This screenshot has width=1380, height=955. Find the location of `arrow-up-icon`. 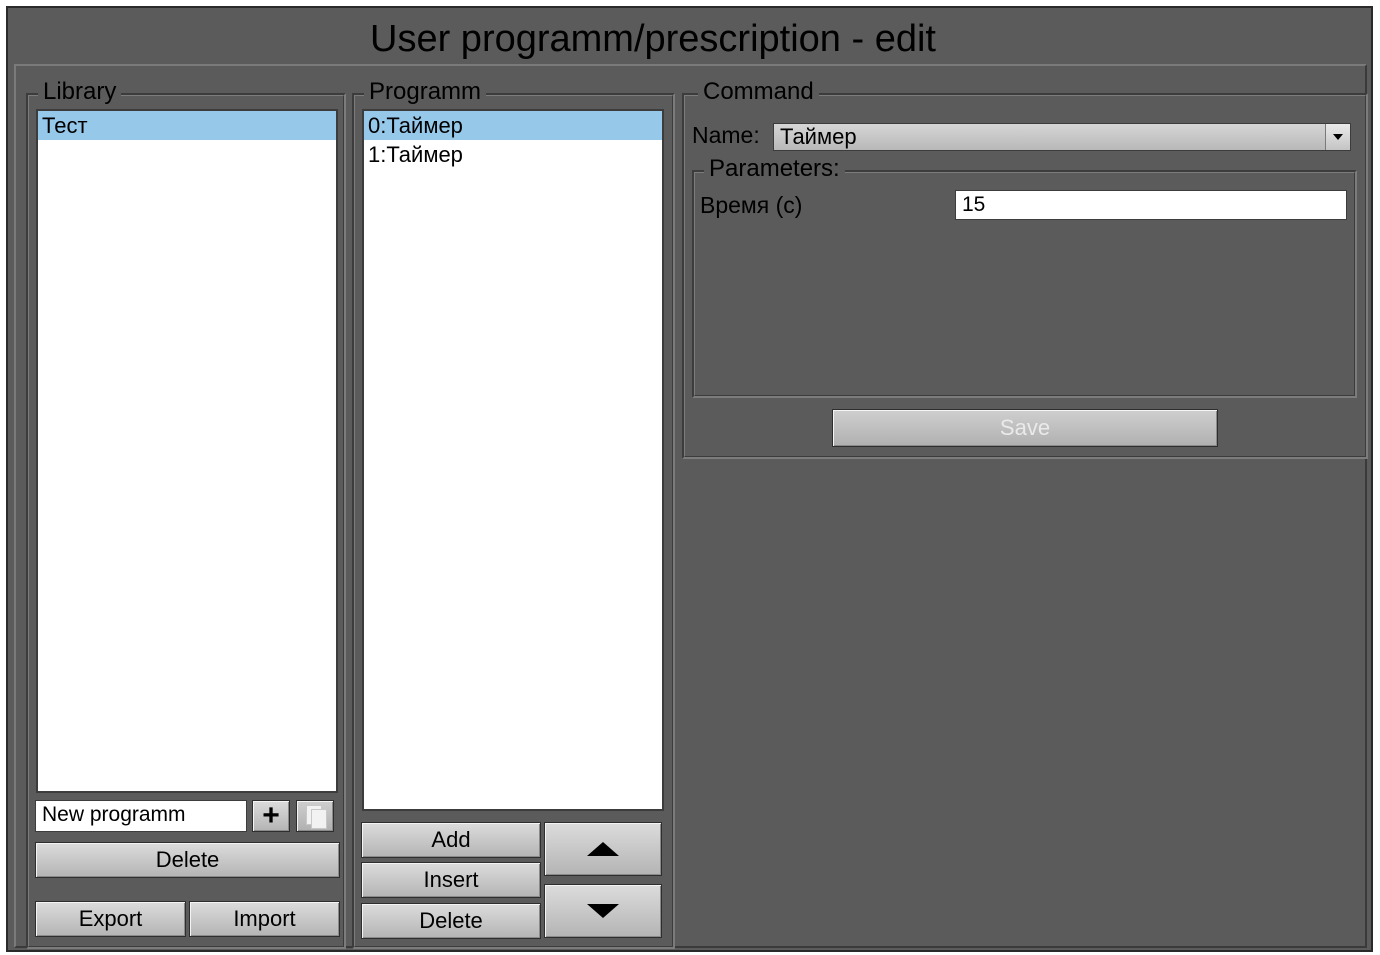

arrow-up-icon is located at coordinates (603, 849).